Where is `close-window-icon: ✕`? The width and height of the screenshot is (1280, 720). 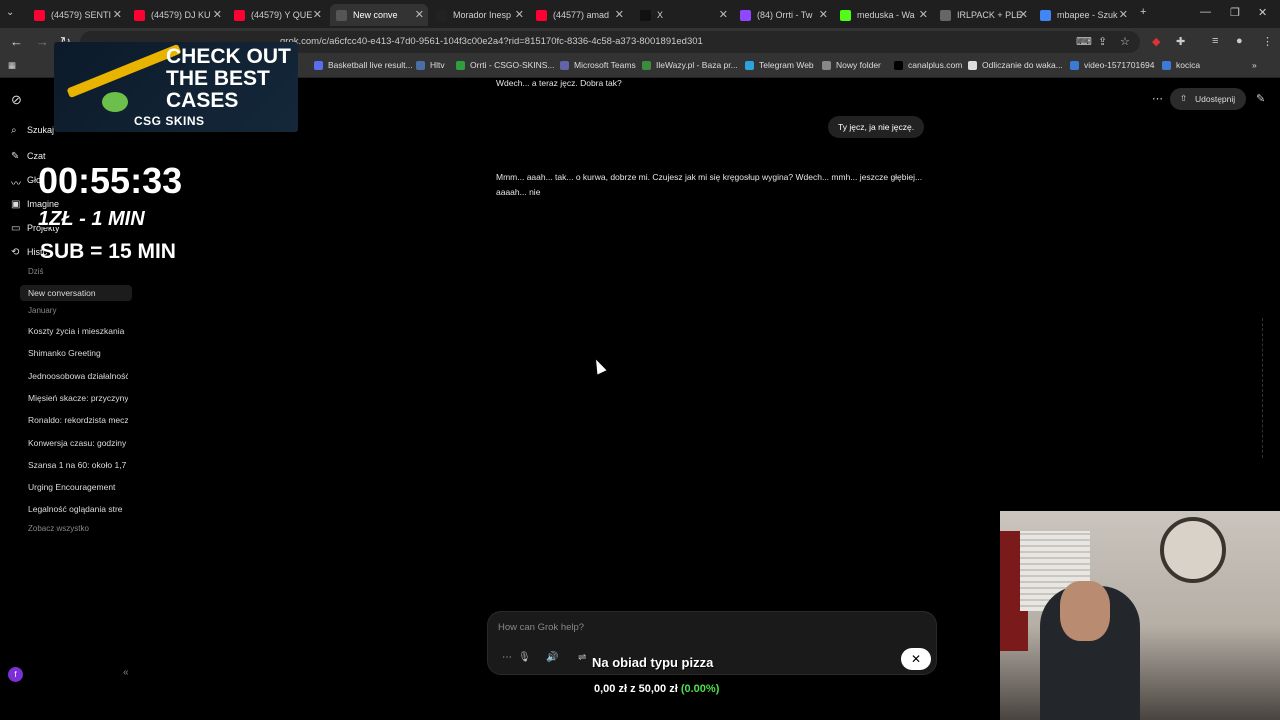
close-window-icon: ✕ is located at coordinates (1262, 12).